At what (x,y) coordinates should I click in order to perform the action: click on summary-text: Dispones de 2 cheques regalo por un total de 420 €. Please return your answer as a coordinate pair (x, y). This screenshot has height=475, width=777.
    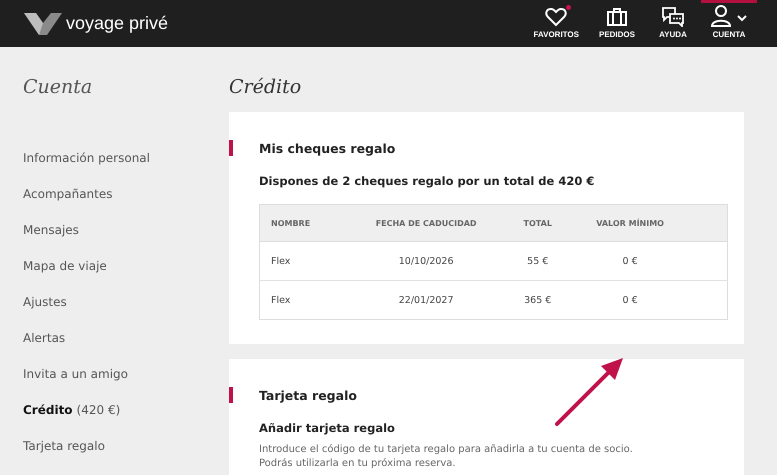
    Looking at the image, I should click on (427, 181).